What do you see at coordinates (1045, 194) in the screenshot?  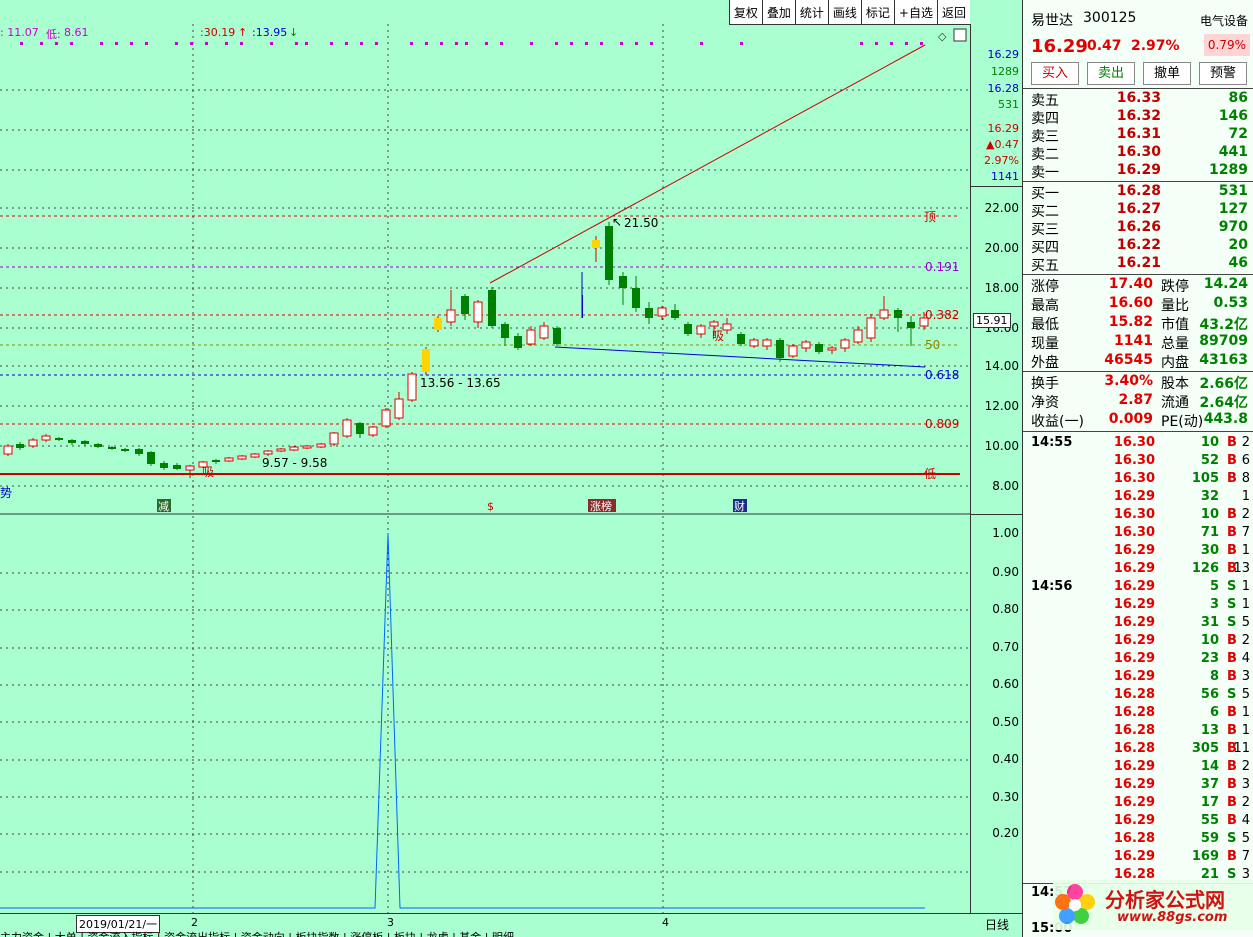 I see `bid-label: 买一` at bounding box center [1045, 194].